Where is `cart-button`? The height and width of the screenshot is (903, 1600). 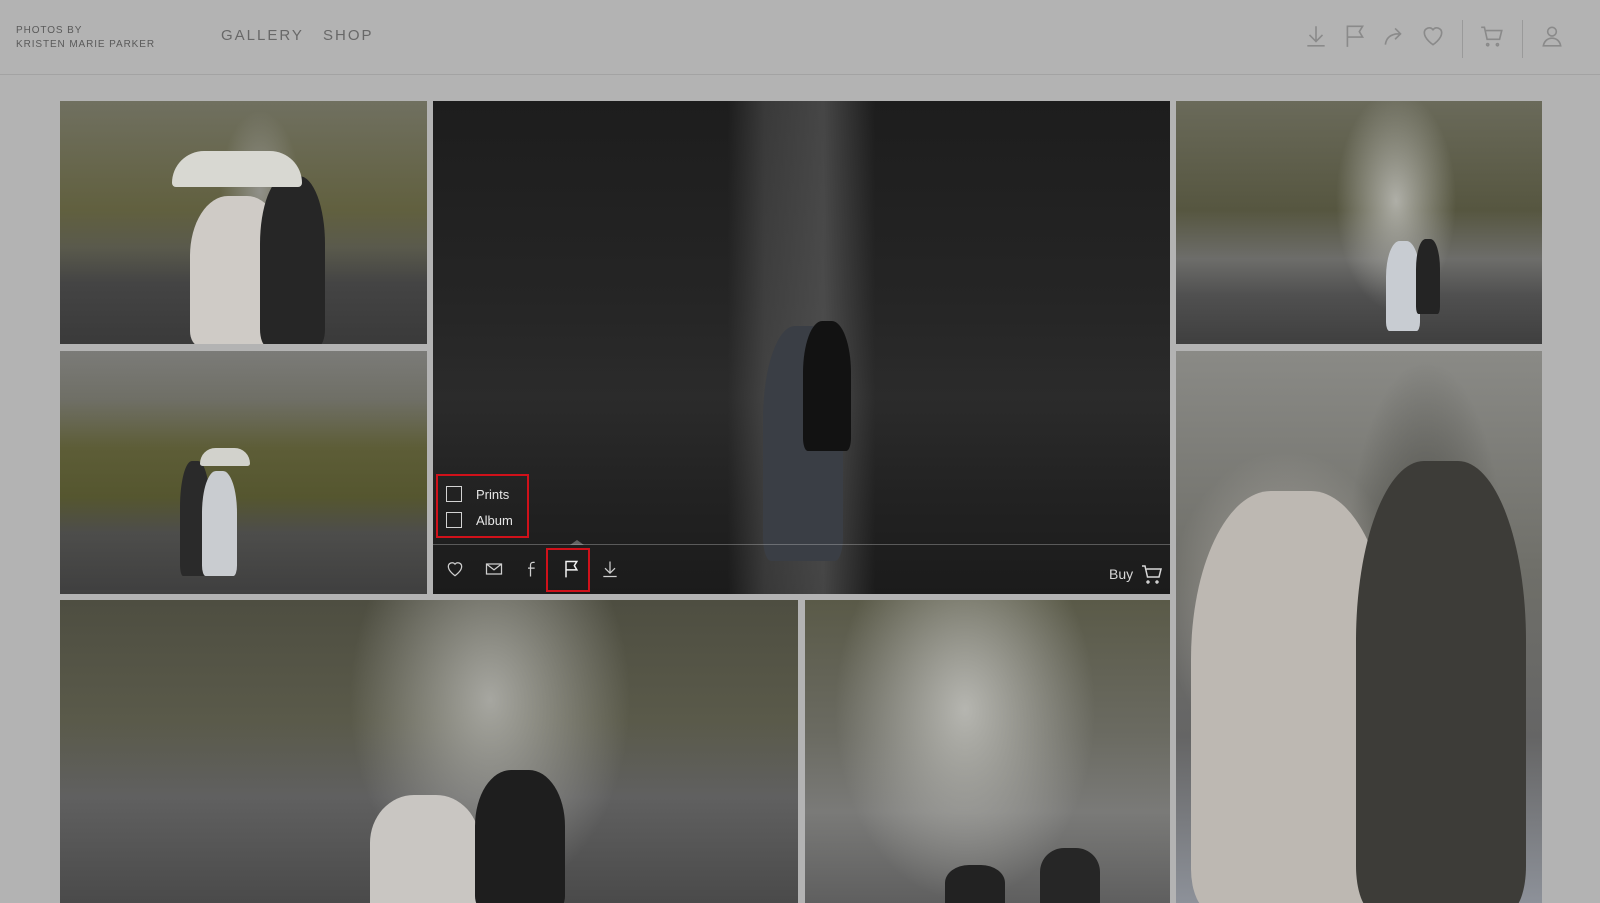
cart-button is located at coordinates (1492, 36).